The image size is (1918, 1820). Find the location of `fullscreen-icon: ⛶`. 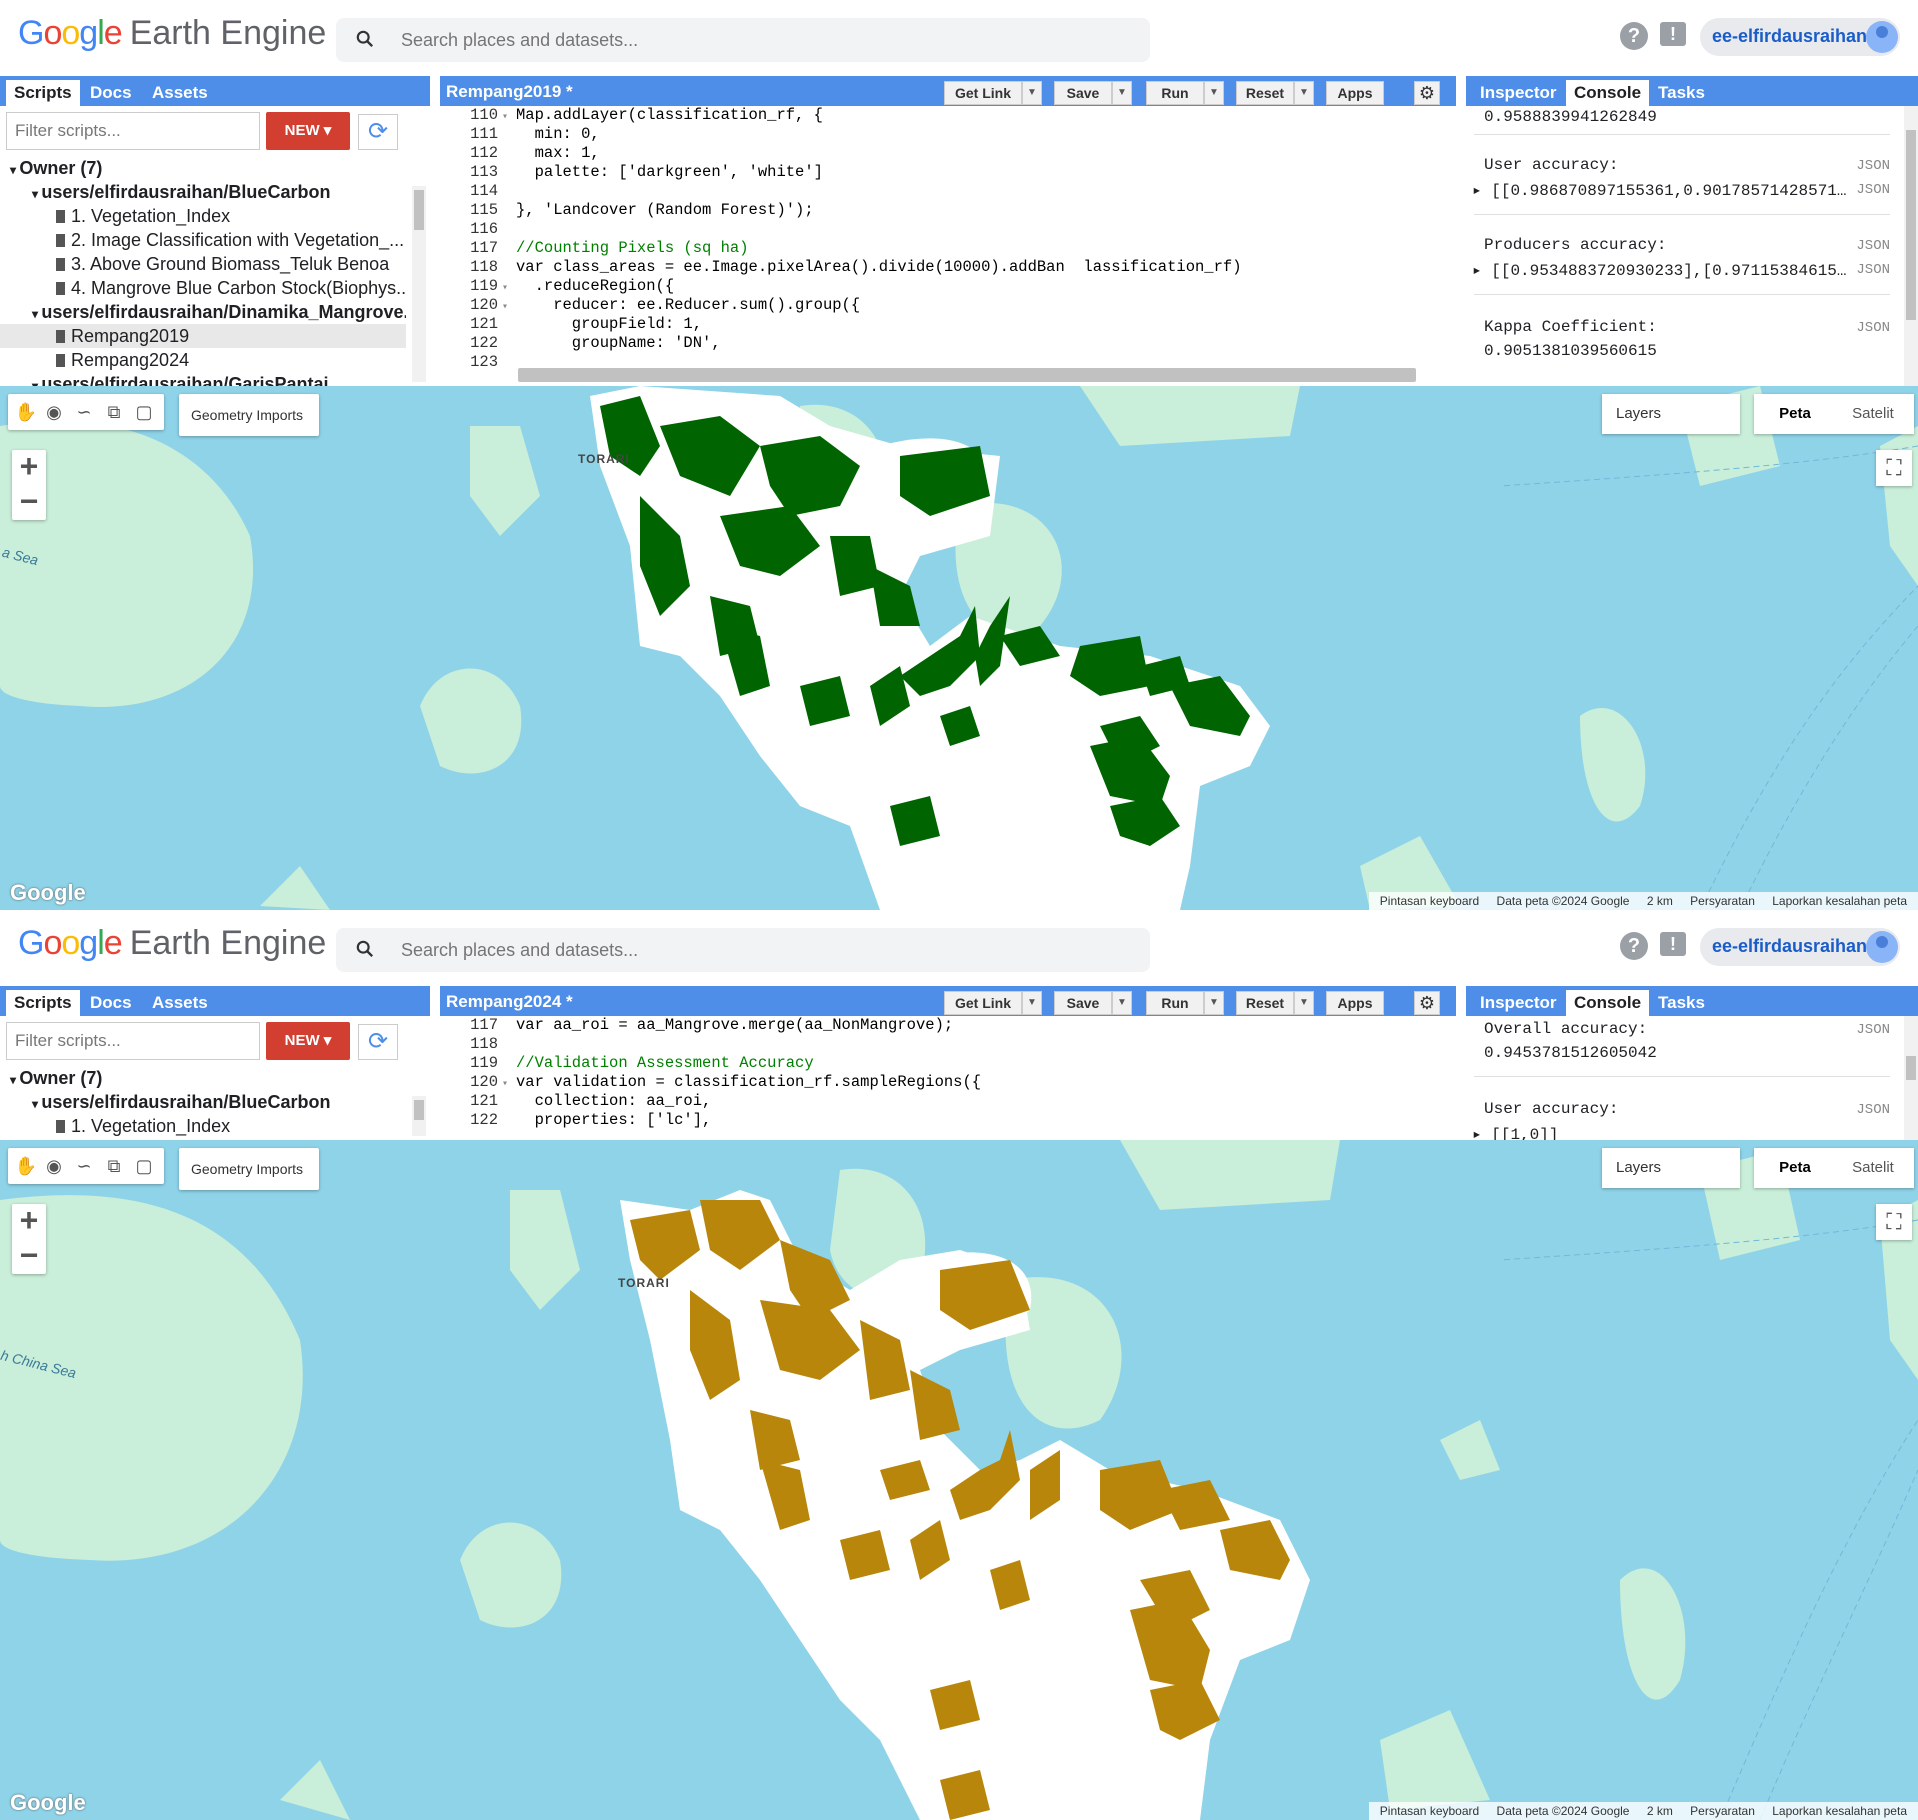

fullscreen-icon: ⛶ is located at coordinates (1894, 1222).